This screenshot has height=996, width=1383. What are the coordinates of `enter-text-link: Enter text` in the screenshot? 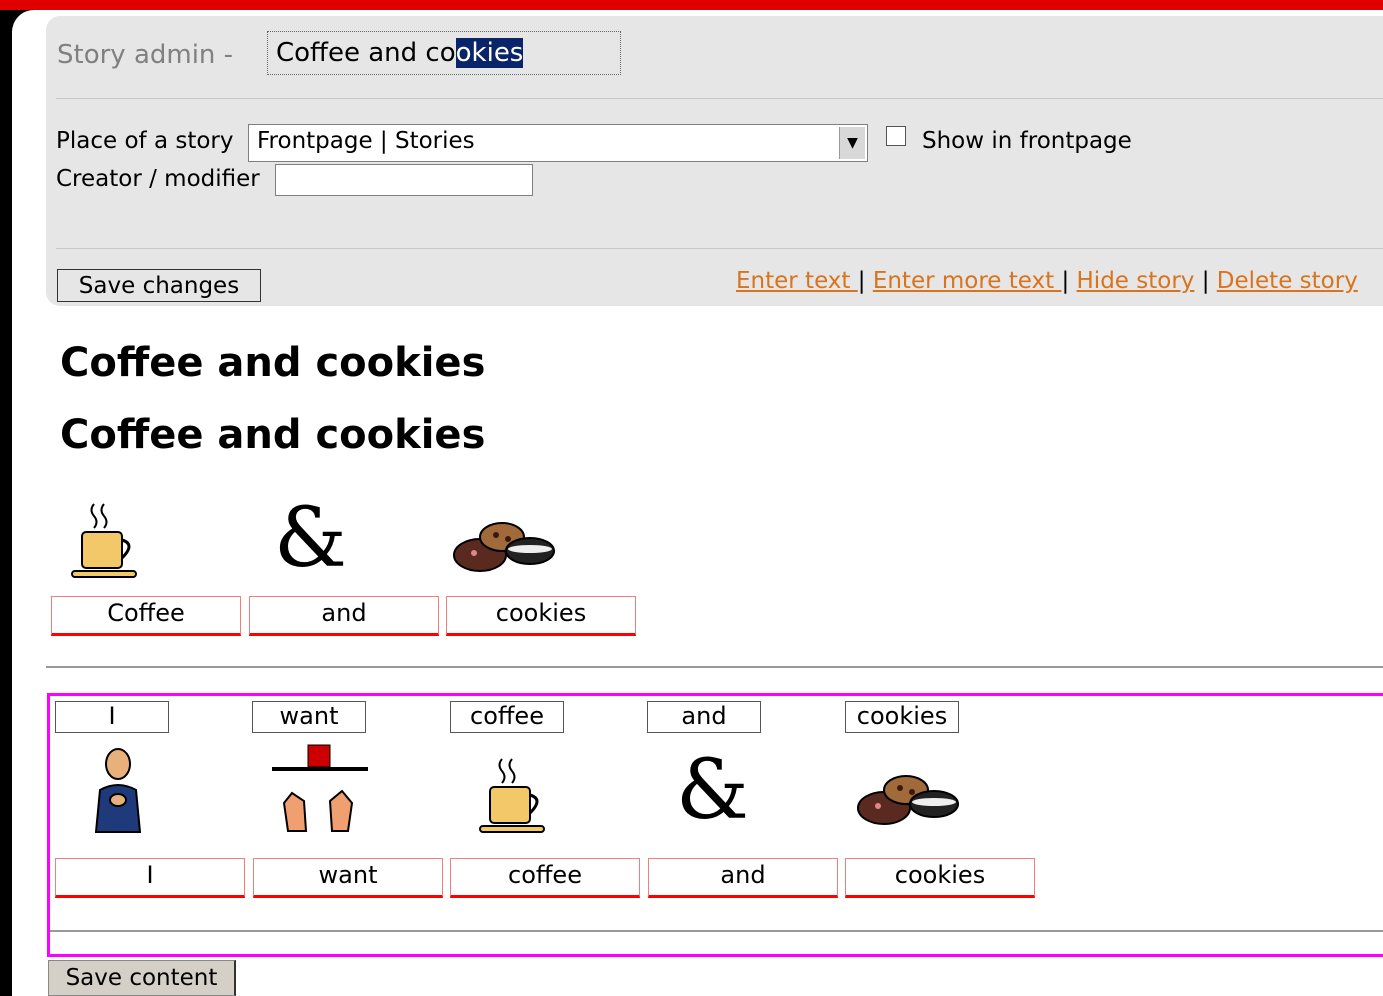 It's located at (797, 281).